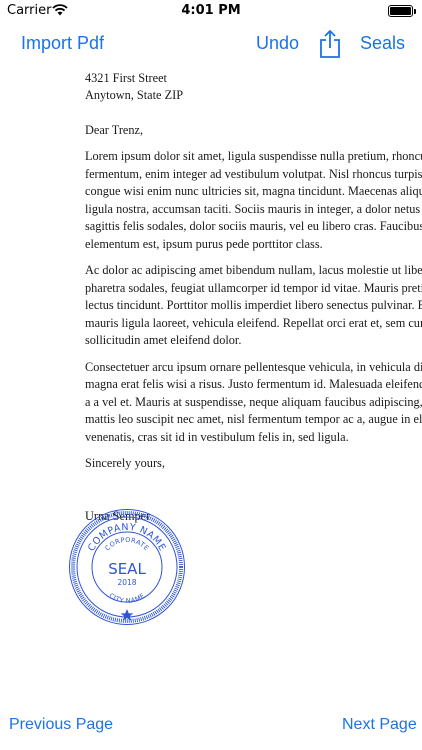  I want to click on next-page-button: Next Page, so click(379, 725).